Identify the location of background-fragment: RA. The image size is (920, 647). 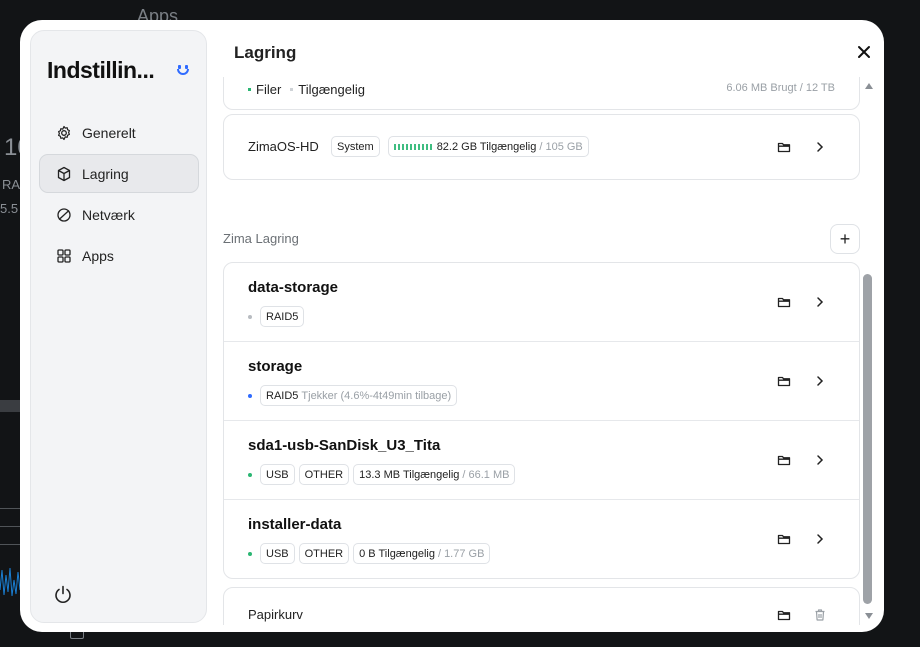
(11, 184).